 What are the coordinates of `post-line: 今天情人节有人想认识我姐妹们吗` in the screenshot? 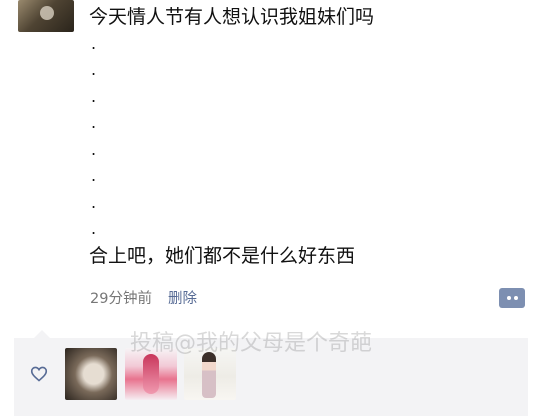 It's located at (232, 17).